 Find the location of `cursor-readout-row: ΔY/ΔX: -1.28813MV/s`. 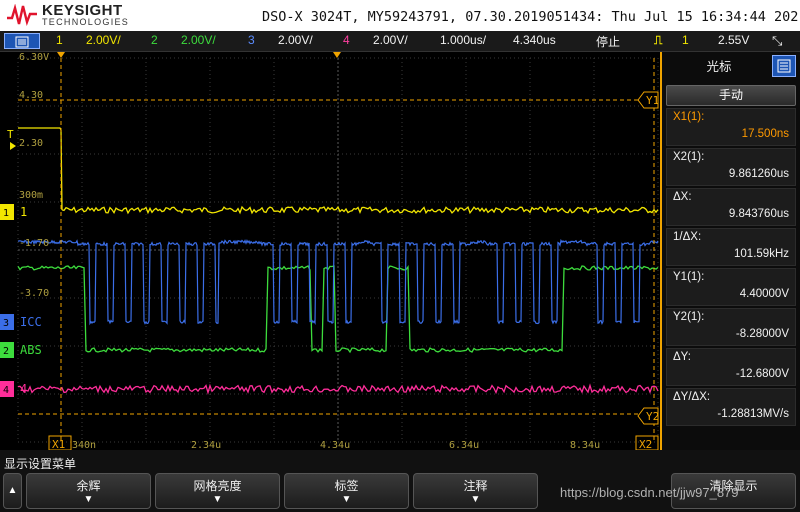

cursor-readout-row: ΔY/ΔX: -1.28813MV/s is located at coordinates (731, 407).